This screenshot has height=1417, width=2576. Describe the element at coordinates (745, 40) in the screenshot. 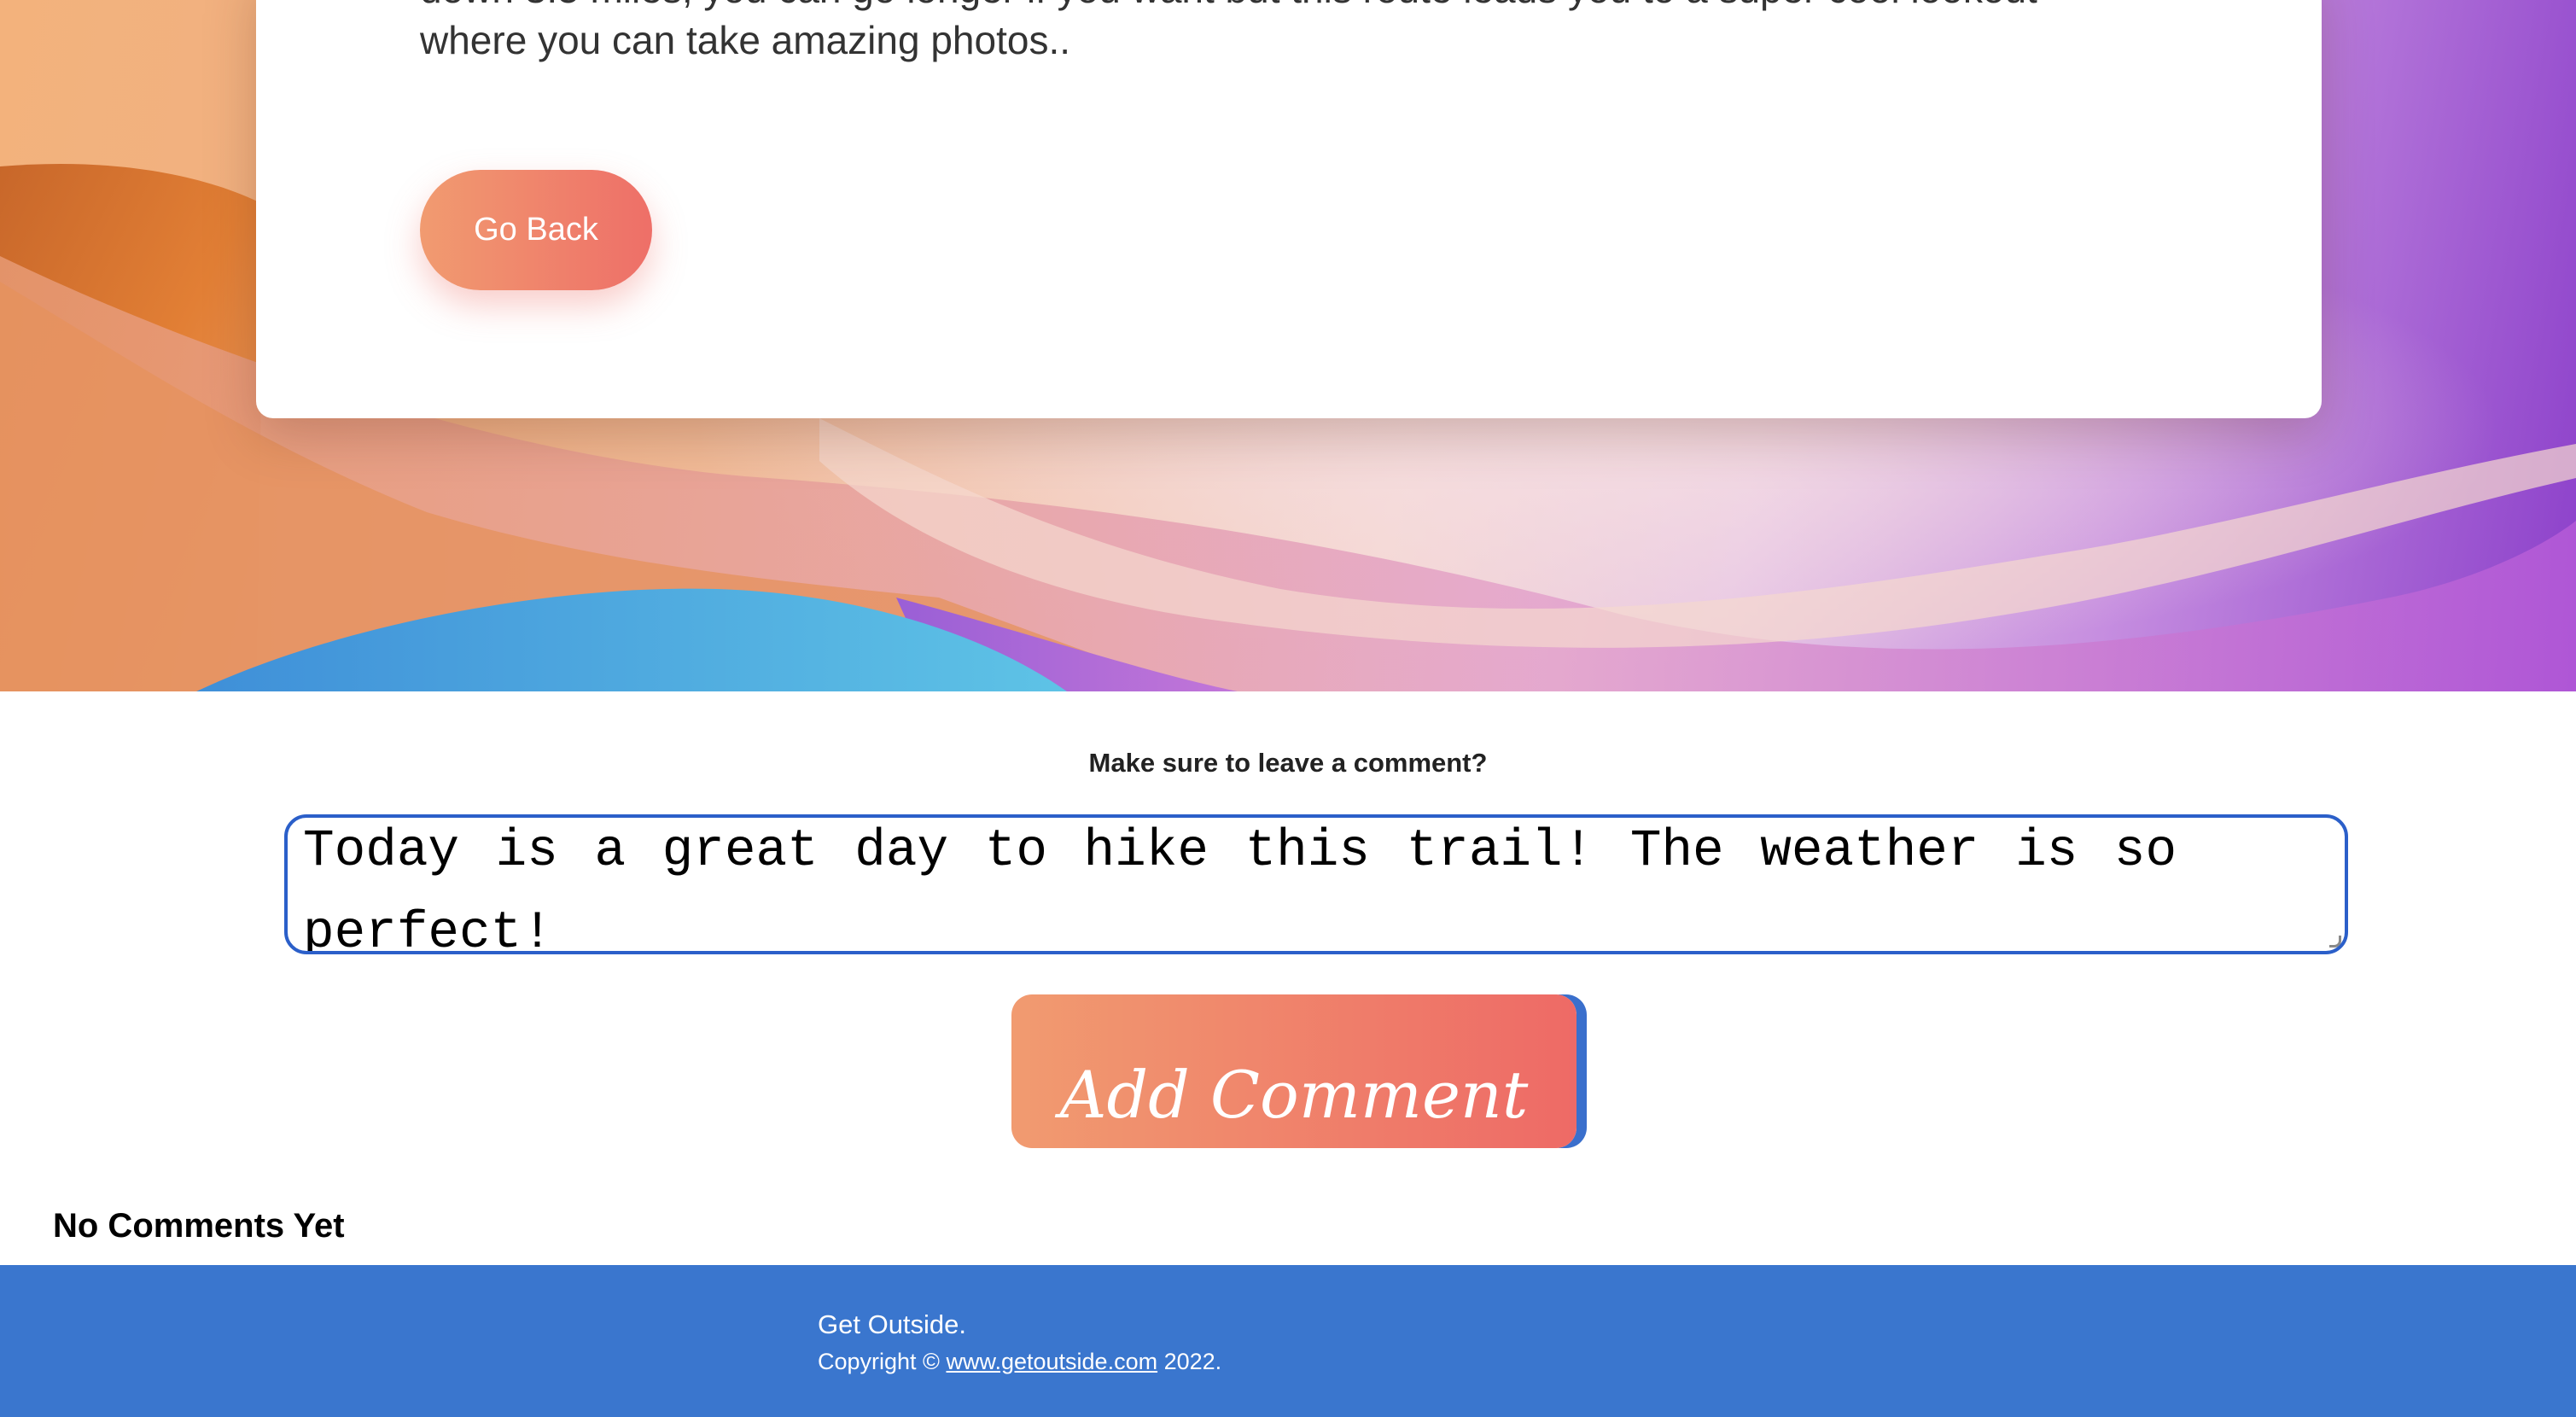

I see `trail-description-line: where you can take amazing photos..` at that location.